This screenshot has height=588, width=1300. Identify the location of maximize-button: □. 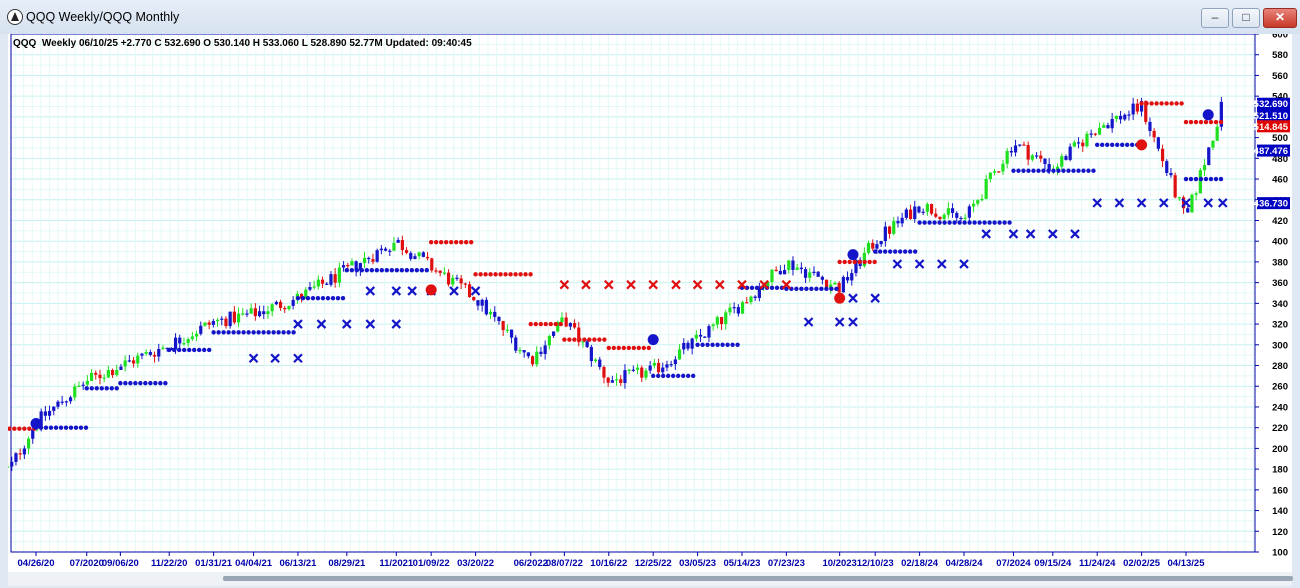
(1246, 18).